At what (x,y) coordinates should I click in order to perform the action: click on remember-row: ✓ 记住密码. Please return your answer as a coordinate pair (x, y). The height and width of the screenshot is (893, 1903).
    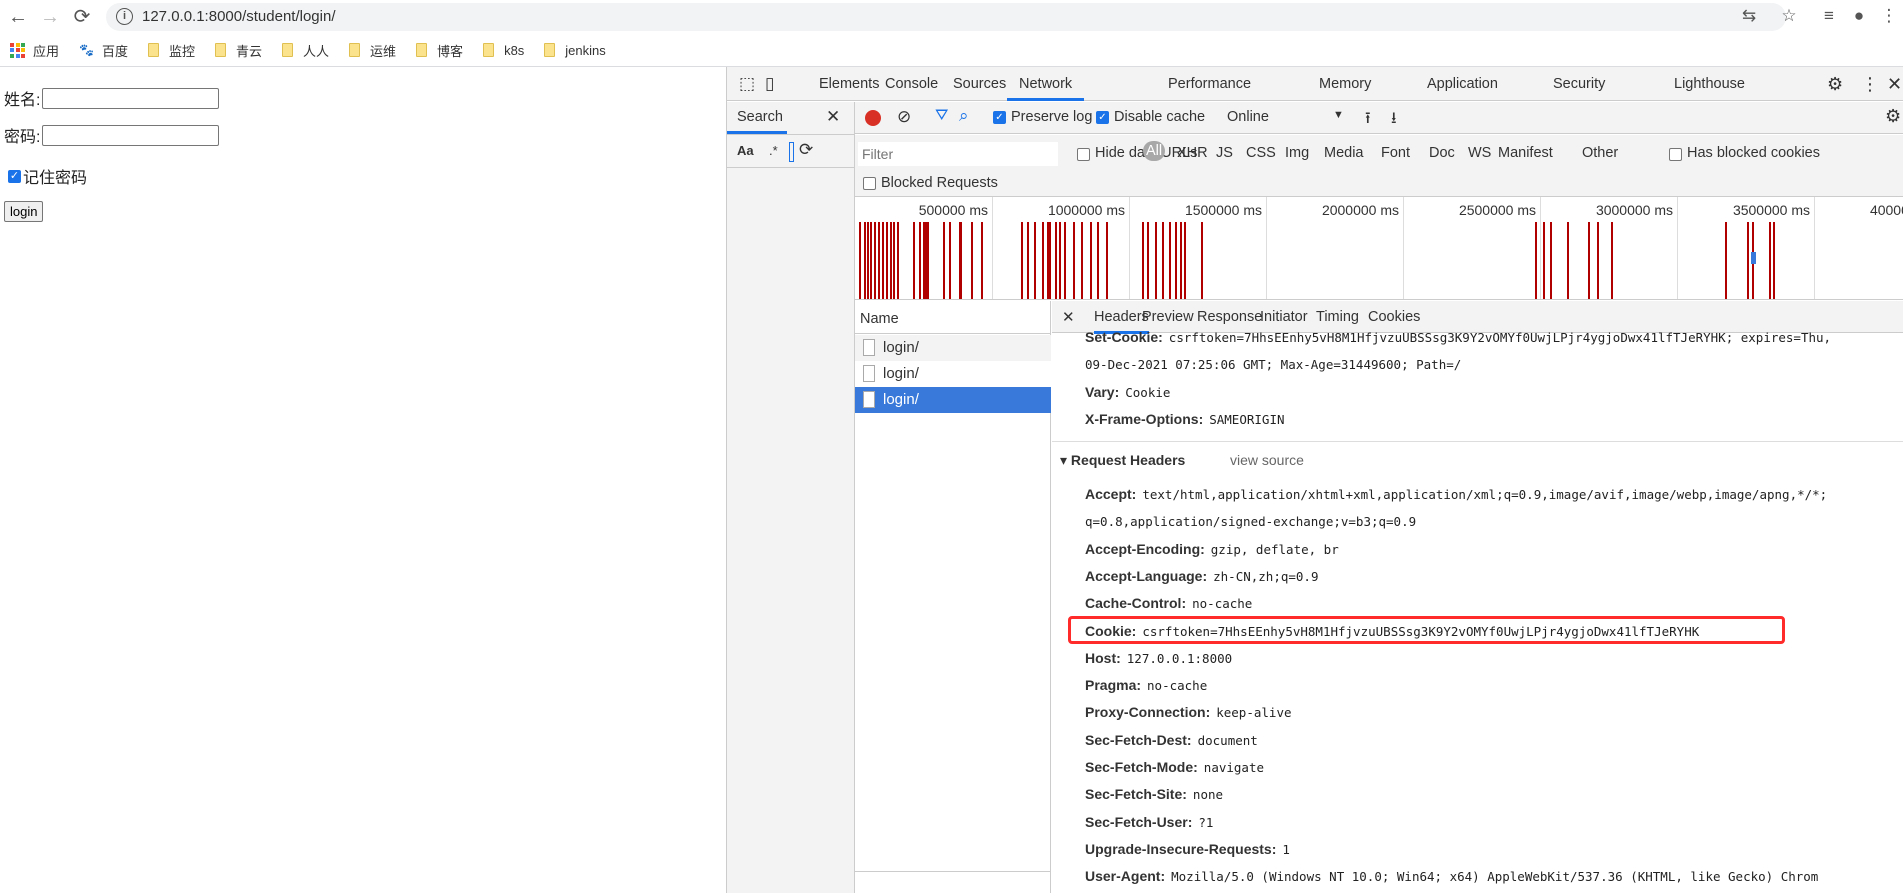
    Looking at the image, I should click on (47, 176).